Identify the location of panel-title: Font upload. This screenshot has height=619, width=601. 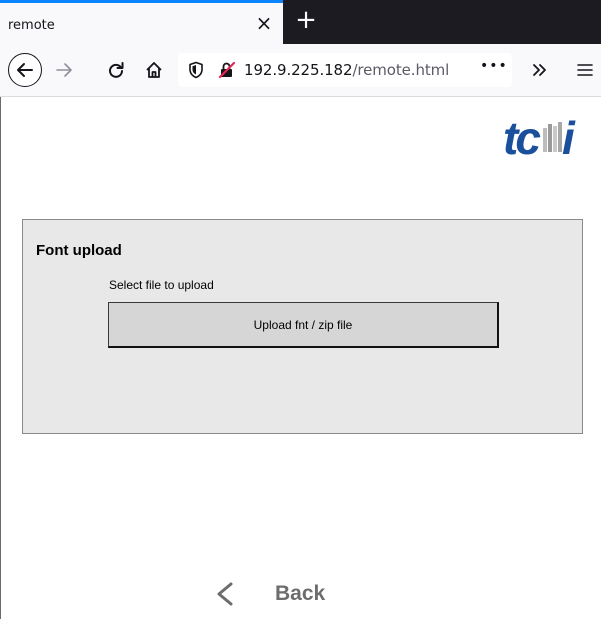
(79, 250).